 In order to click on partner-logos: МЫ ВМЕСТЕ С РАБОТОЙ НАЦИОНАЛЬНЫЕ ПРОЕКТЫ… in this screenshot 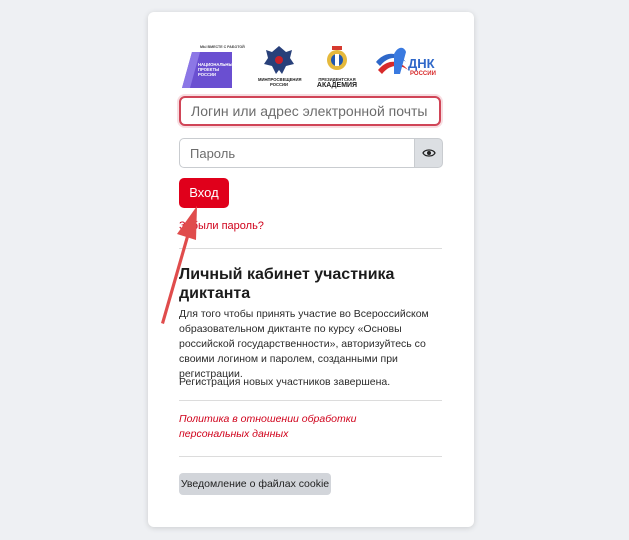, I will do `click(312, 67)`.